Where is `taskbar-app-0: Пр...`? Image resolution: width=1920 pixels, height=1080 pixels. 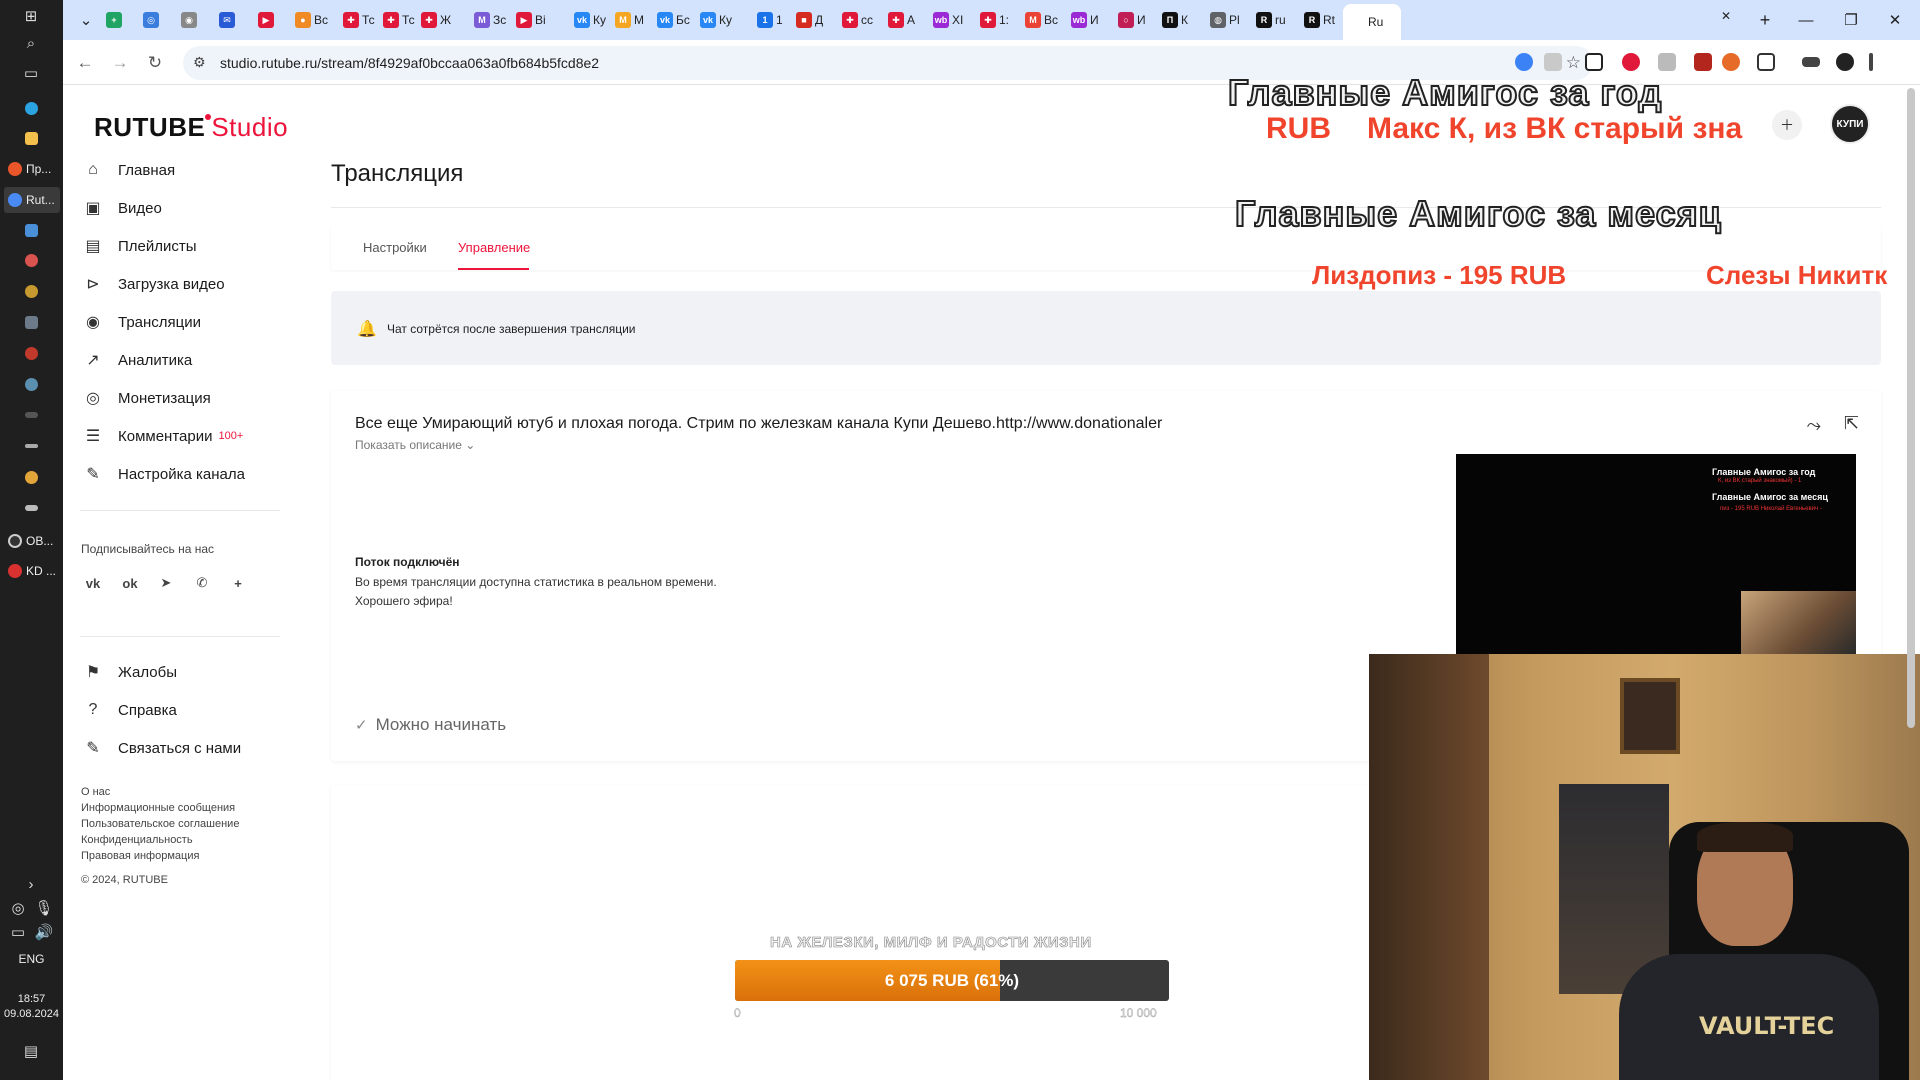 taskbar-app-0: Пр... is located at coordinates (32, 169).